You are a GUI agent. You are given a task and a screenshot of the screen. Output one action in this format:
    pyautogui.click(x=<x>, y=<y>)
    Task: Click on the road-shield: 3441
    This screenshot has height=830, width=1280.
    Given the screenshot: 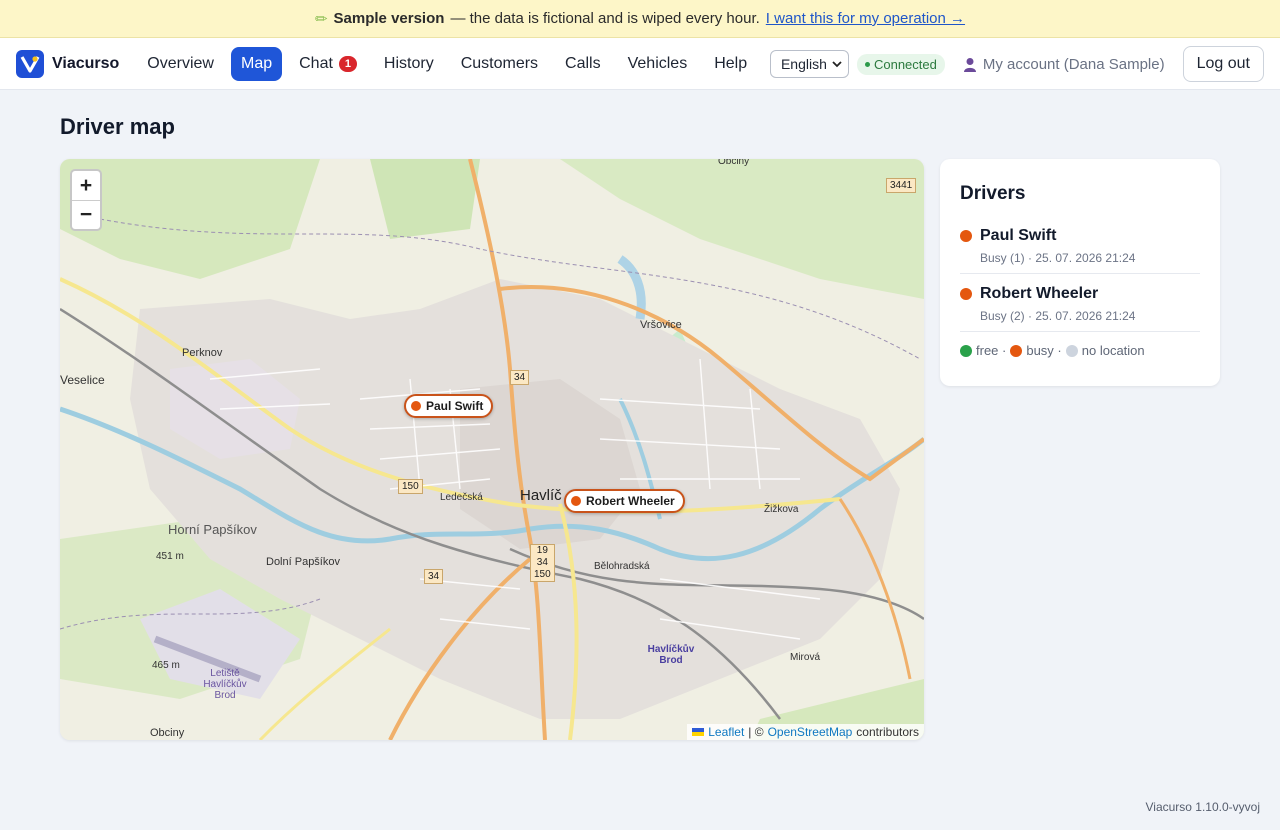 What is the action you would take?
    pyautogui.click(x=901, y=185)
    